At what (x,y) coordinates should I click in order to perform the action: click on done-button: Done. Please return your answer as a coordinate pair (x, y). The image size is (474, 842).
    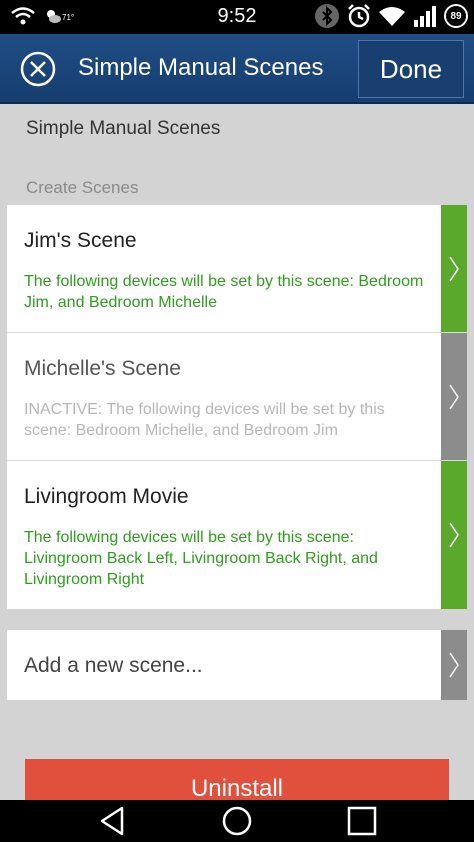
    Looking at the image, I should click on (411, 69).